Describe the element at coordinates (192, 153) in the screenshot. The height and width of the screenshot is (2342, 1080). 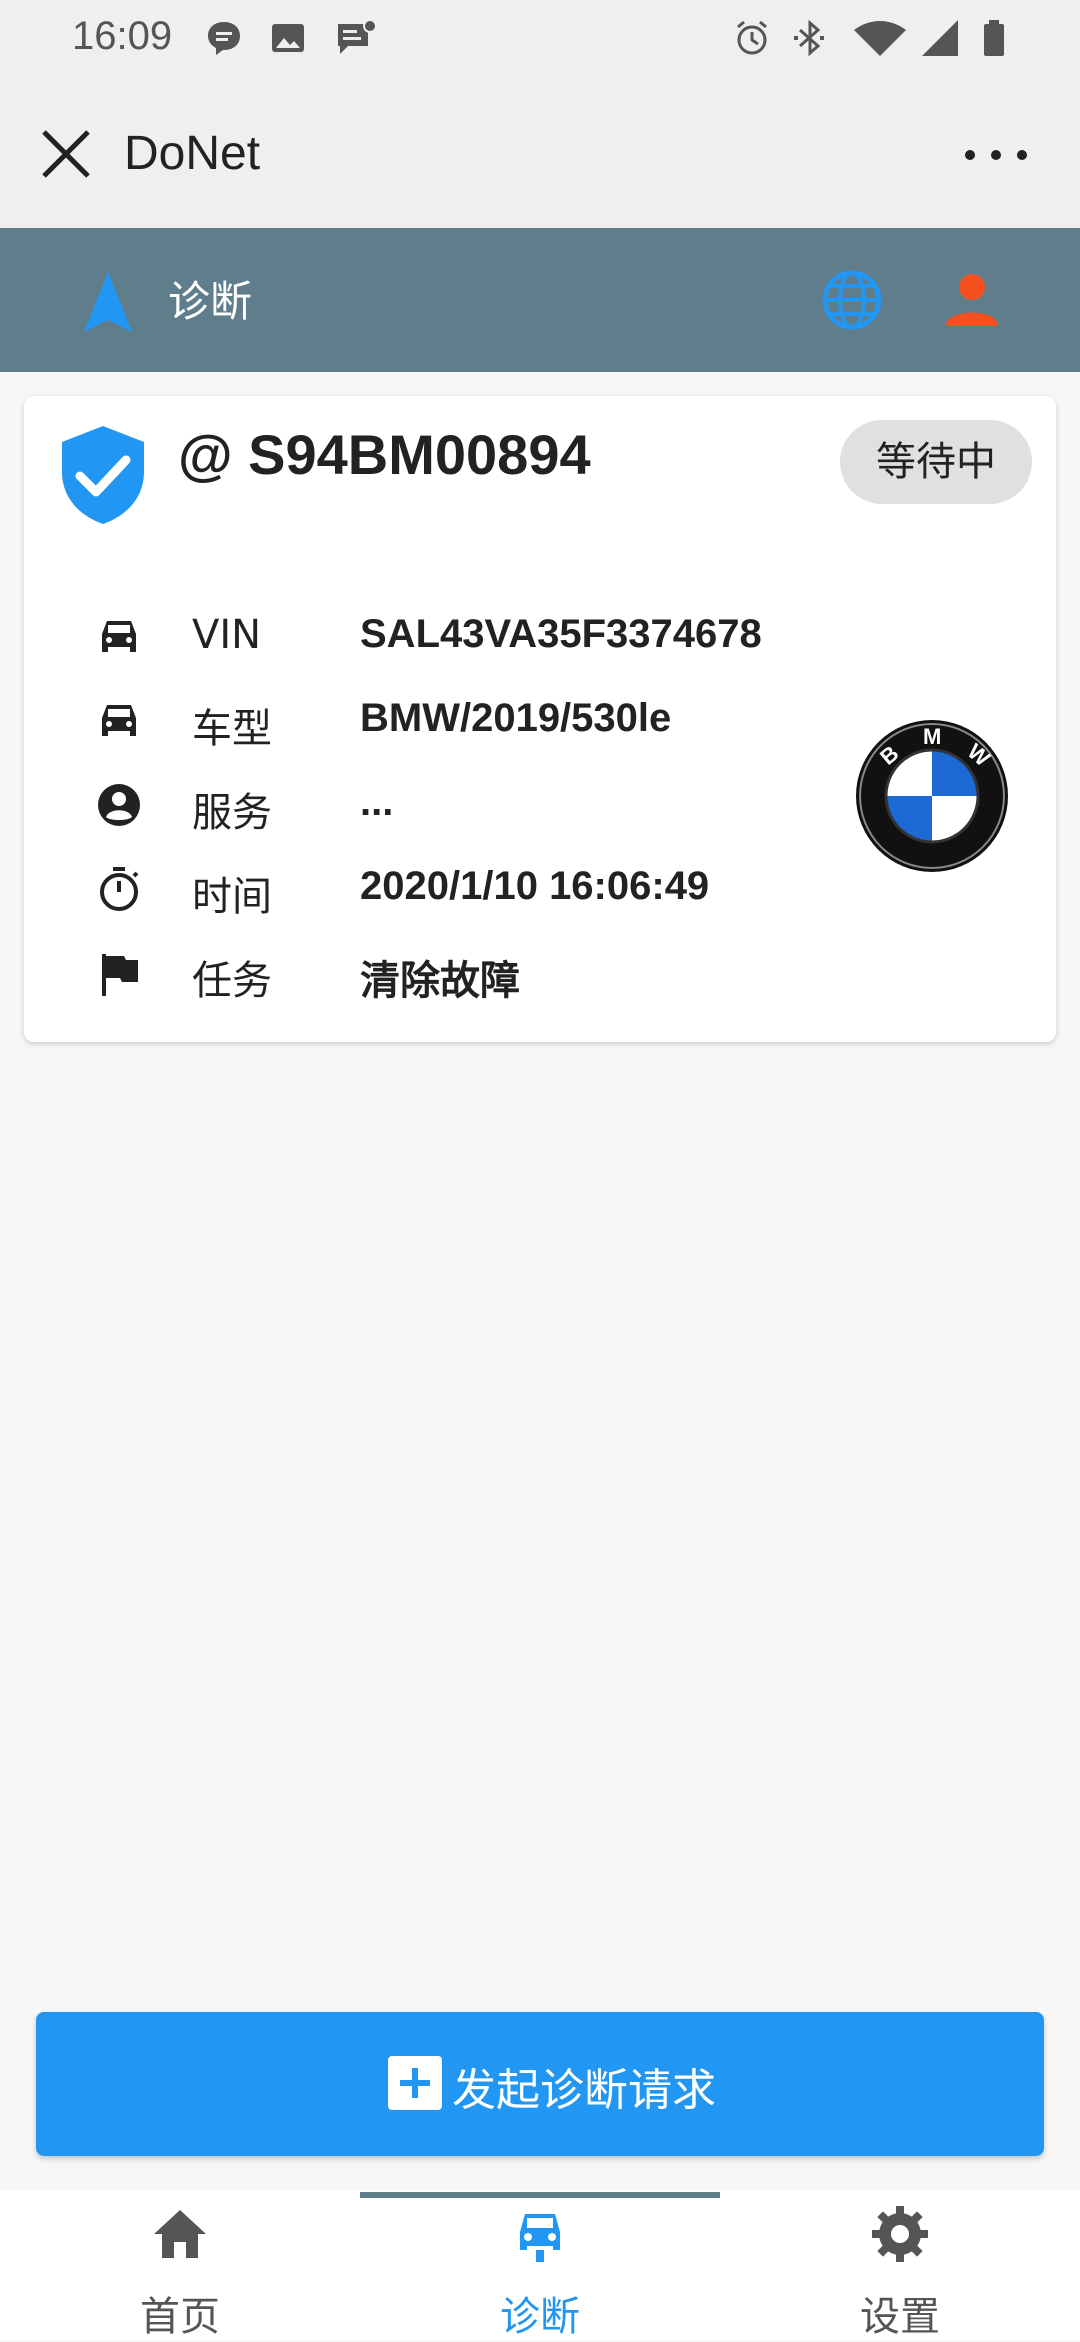
I see `app-title: DoNet` at that location.